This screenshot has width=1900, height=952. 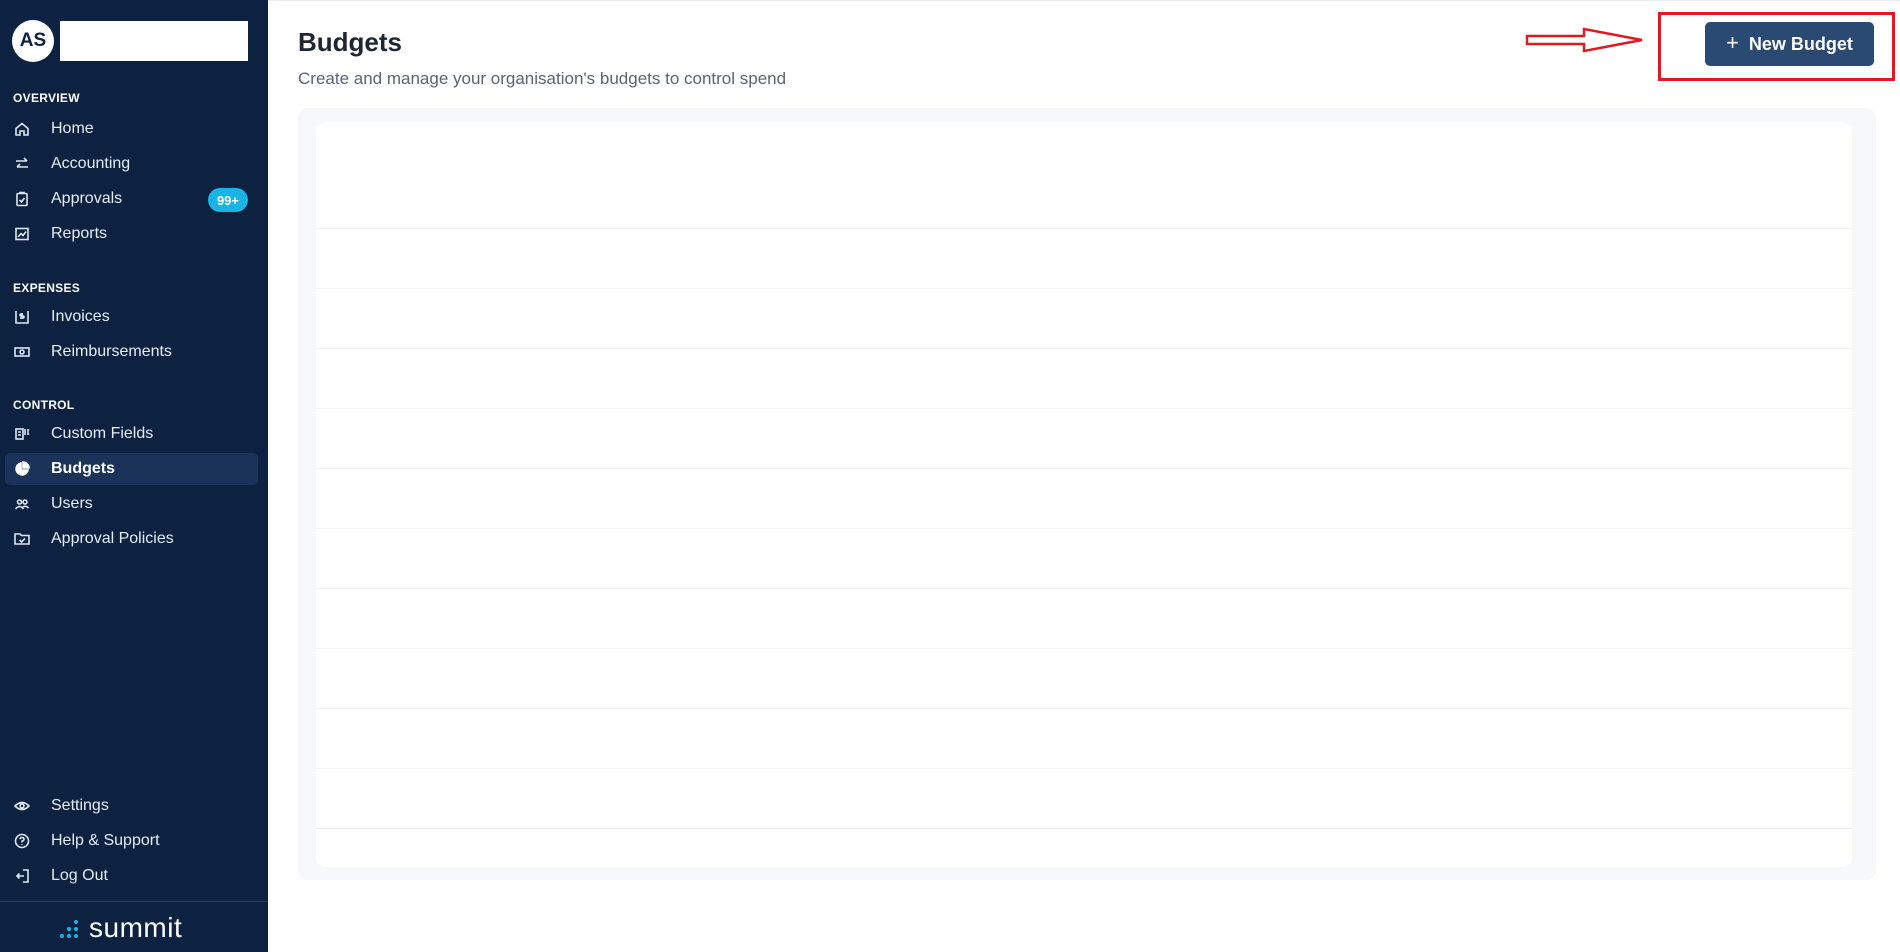 What do you see at coordinates (22, 164) in the screenshot?
I see `transfer-arrows-icon` at bounding box center [22, 164].